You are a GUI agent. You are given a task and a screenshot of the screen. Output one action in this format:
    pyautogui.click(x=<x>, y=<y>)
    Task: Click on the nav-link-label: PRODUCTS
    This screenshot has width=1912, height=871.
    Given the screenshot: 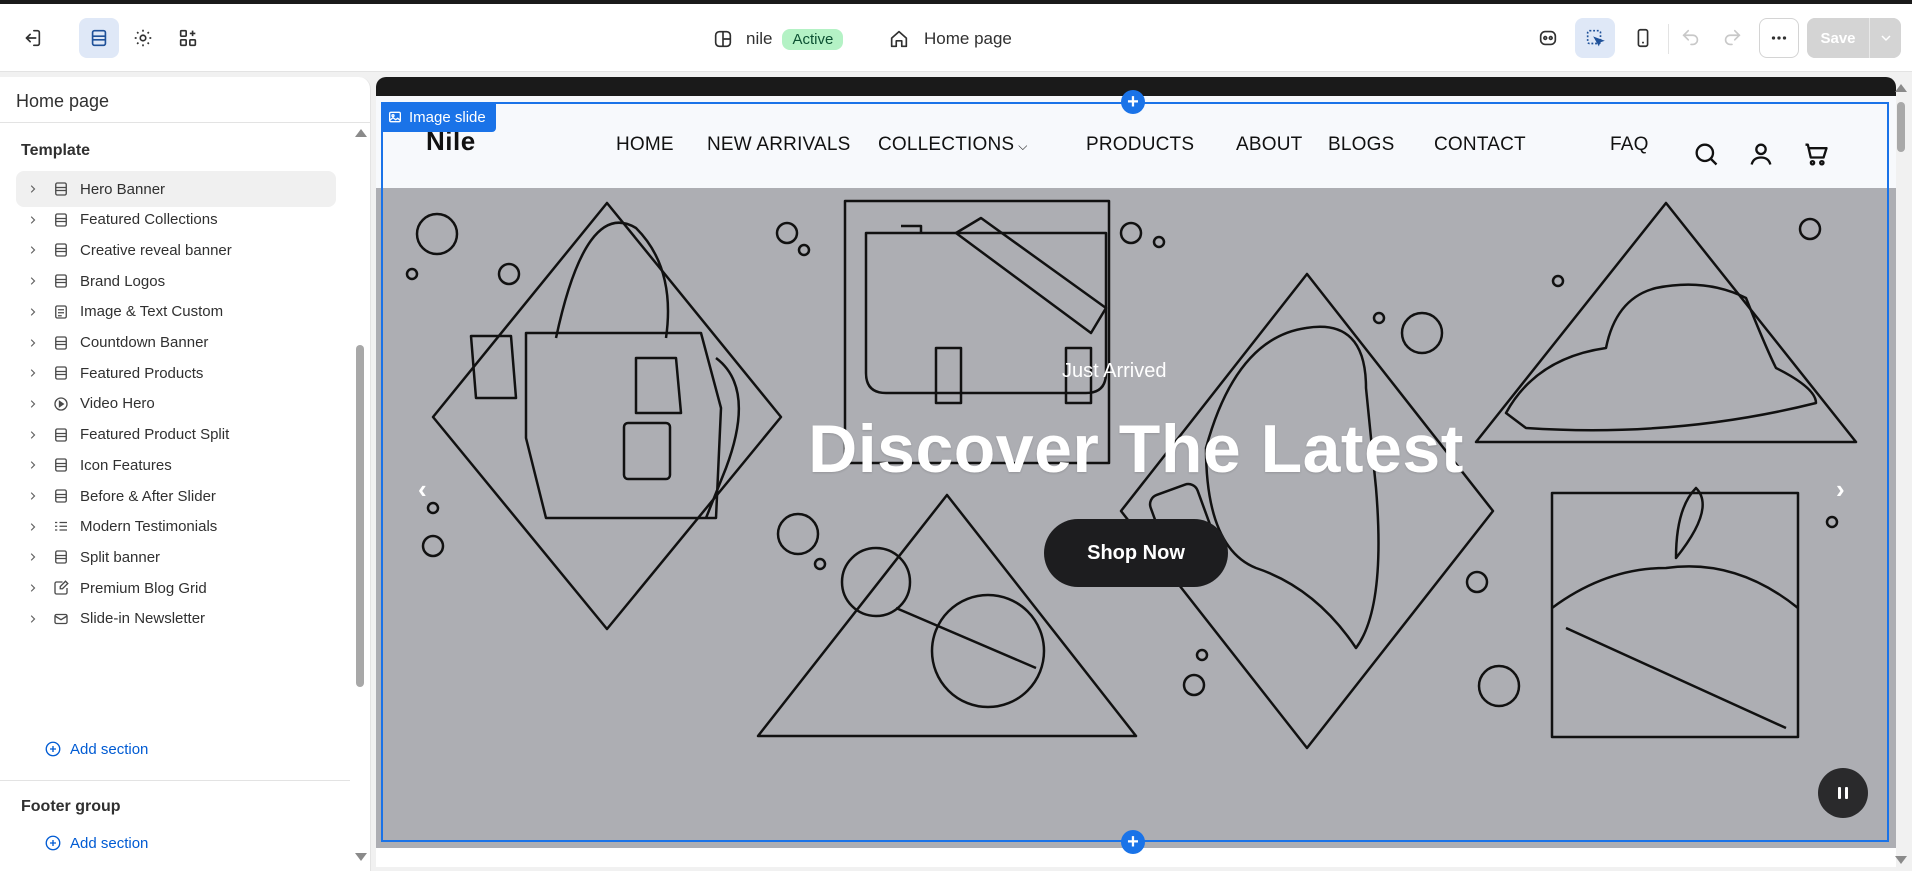 What is the action you would take?
    pyautogui.click(x=1140, y=144)
    